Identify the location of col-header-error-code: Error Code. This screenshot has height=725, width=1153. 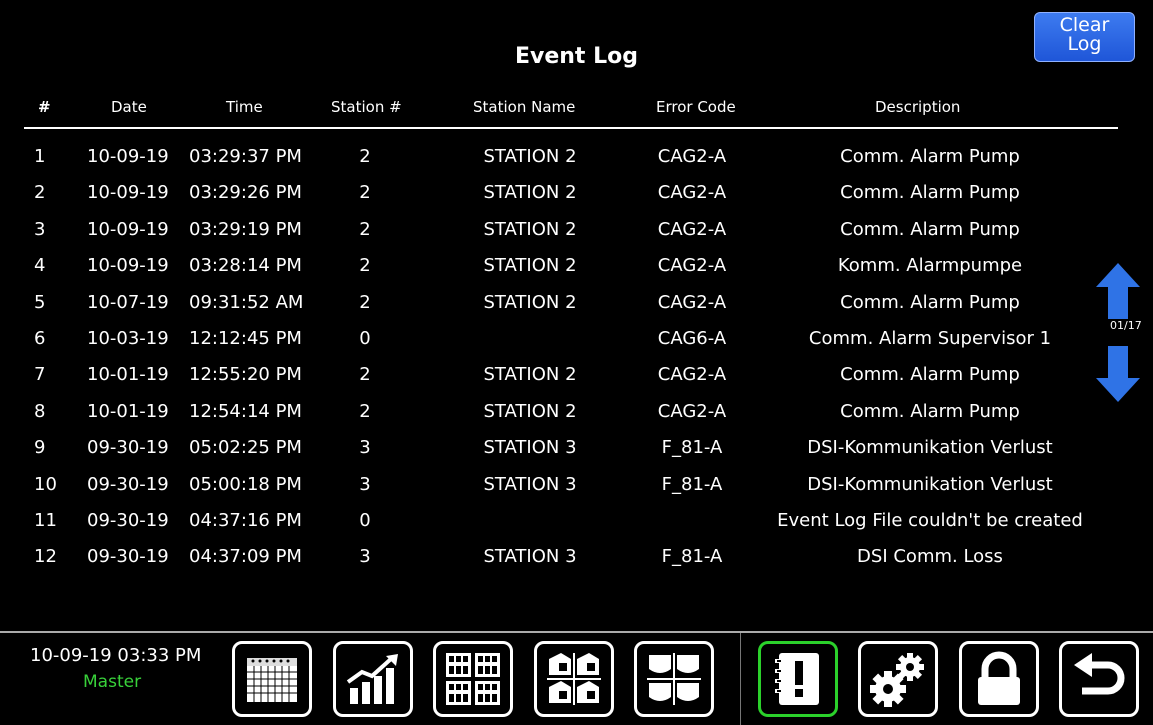
(696, 107).